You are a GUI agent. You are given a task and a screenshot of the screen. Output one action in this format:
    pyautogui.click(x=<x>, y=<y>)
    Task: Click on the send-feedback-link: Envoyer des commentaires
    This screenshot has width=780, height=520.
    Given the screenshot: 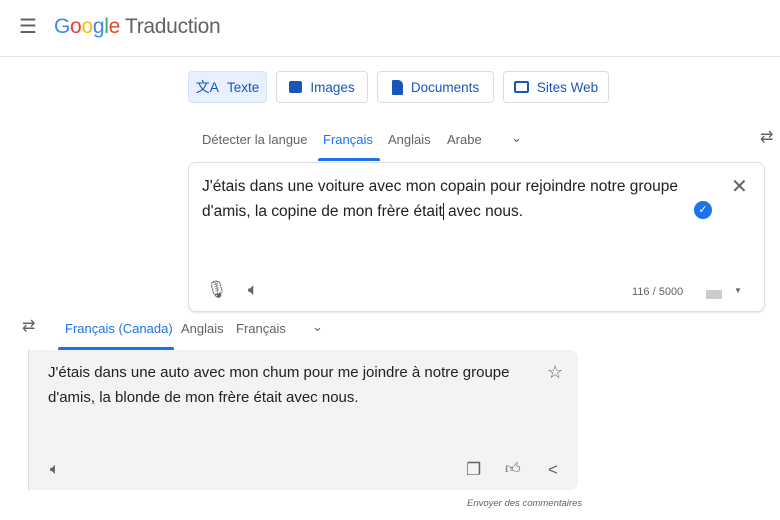 What is the action you would take?
    pyautogui.click(x=524, y=503)
    